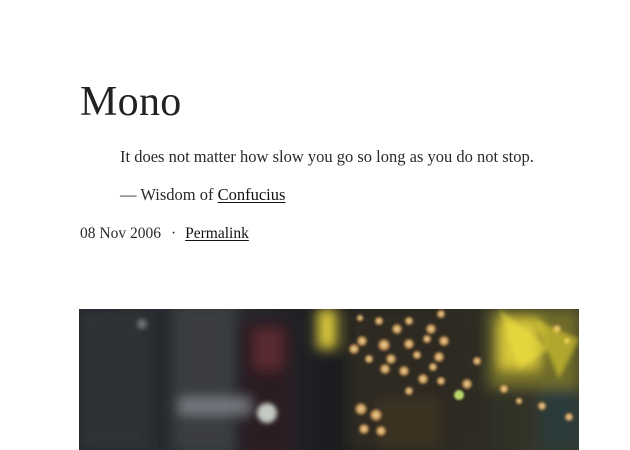  What do you see at coordinates (355, 195) in the screenshot?
I see `quote-attribution: — Wisdom of Confucius` at bounding box center [355, 195].